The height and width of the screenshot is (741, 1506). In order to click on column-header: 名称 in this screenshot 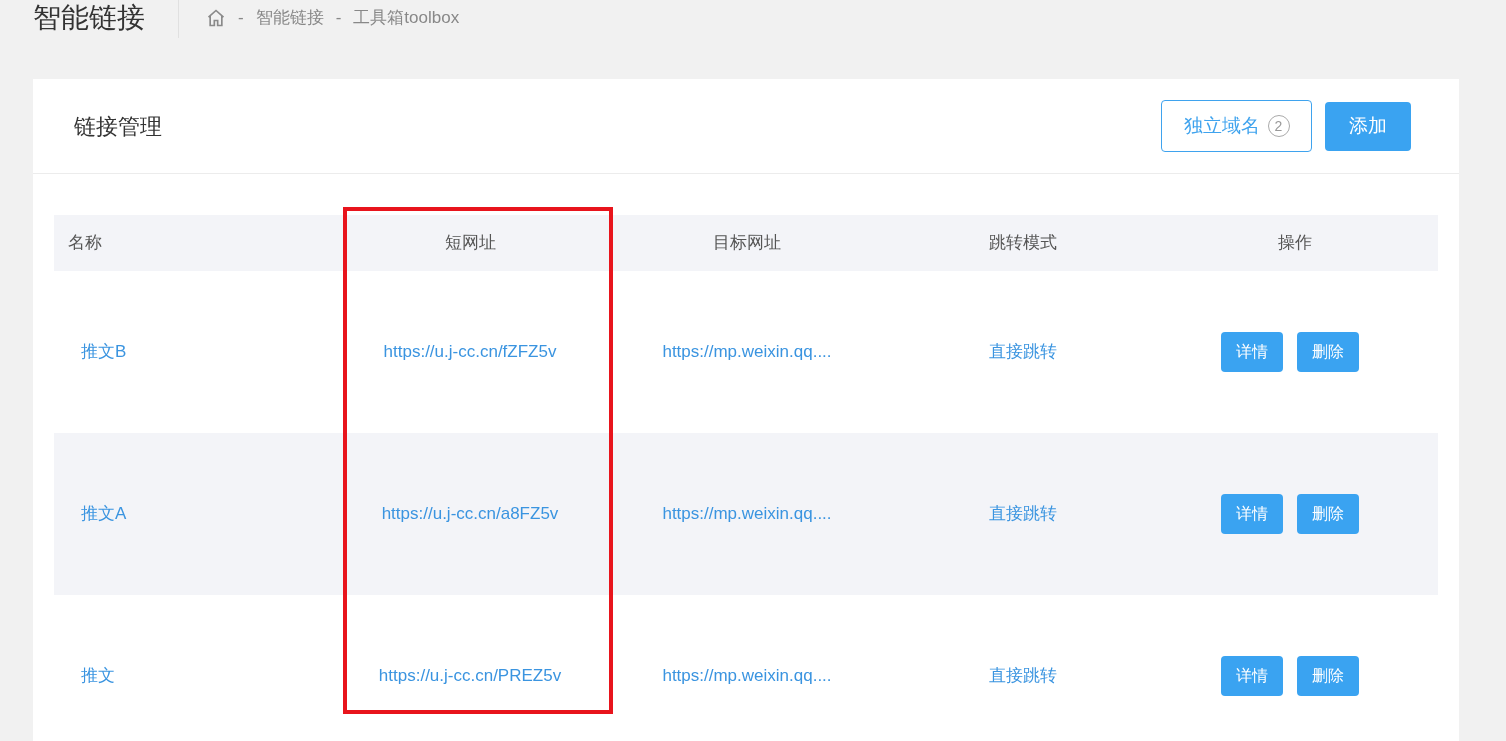, I will do `click(85, 243)`.